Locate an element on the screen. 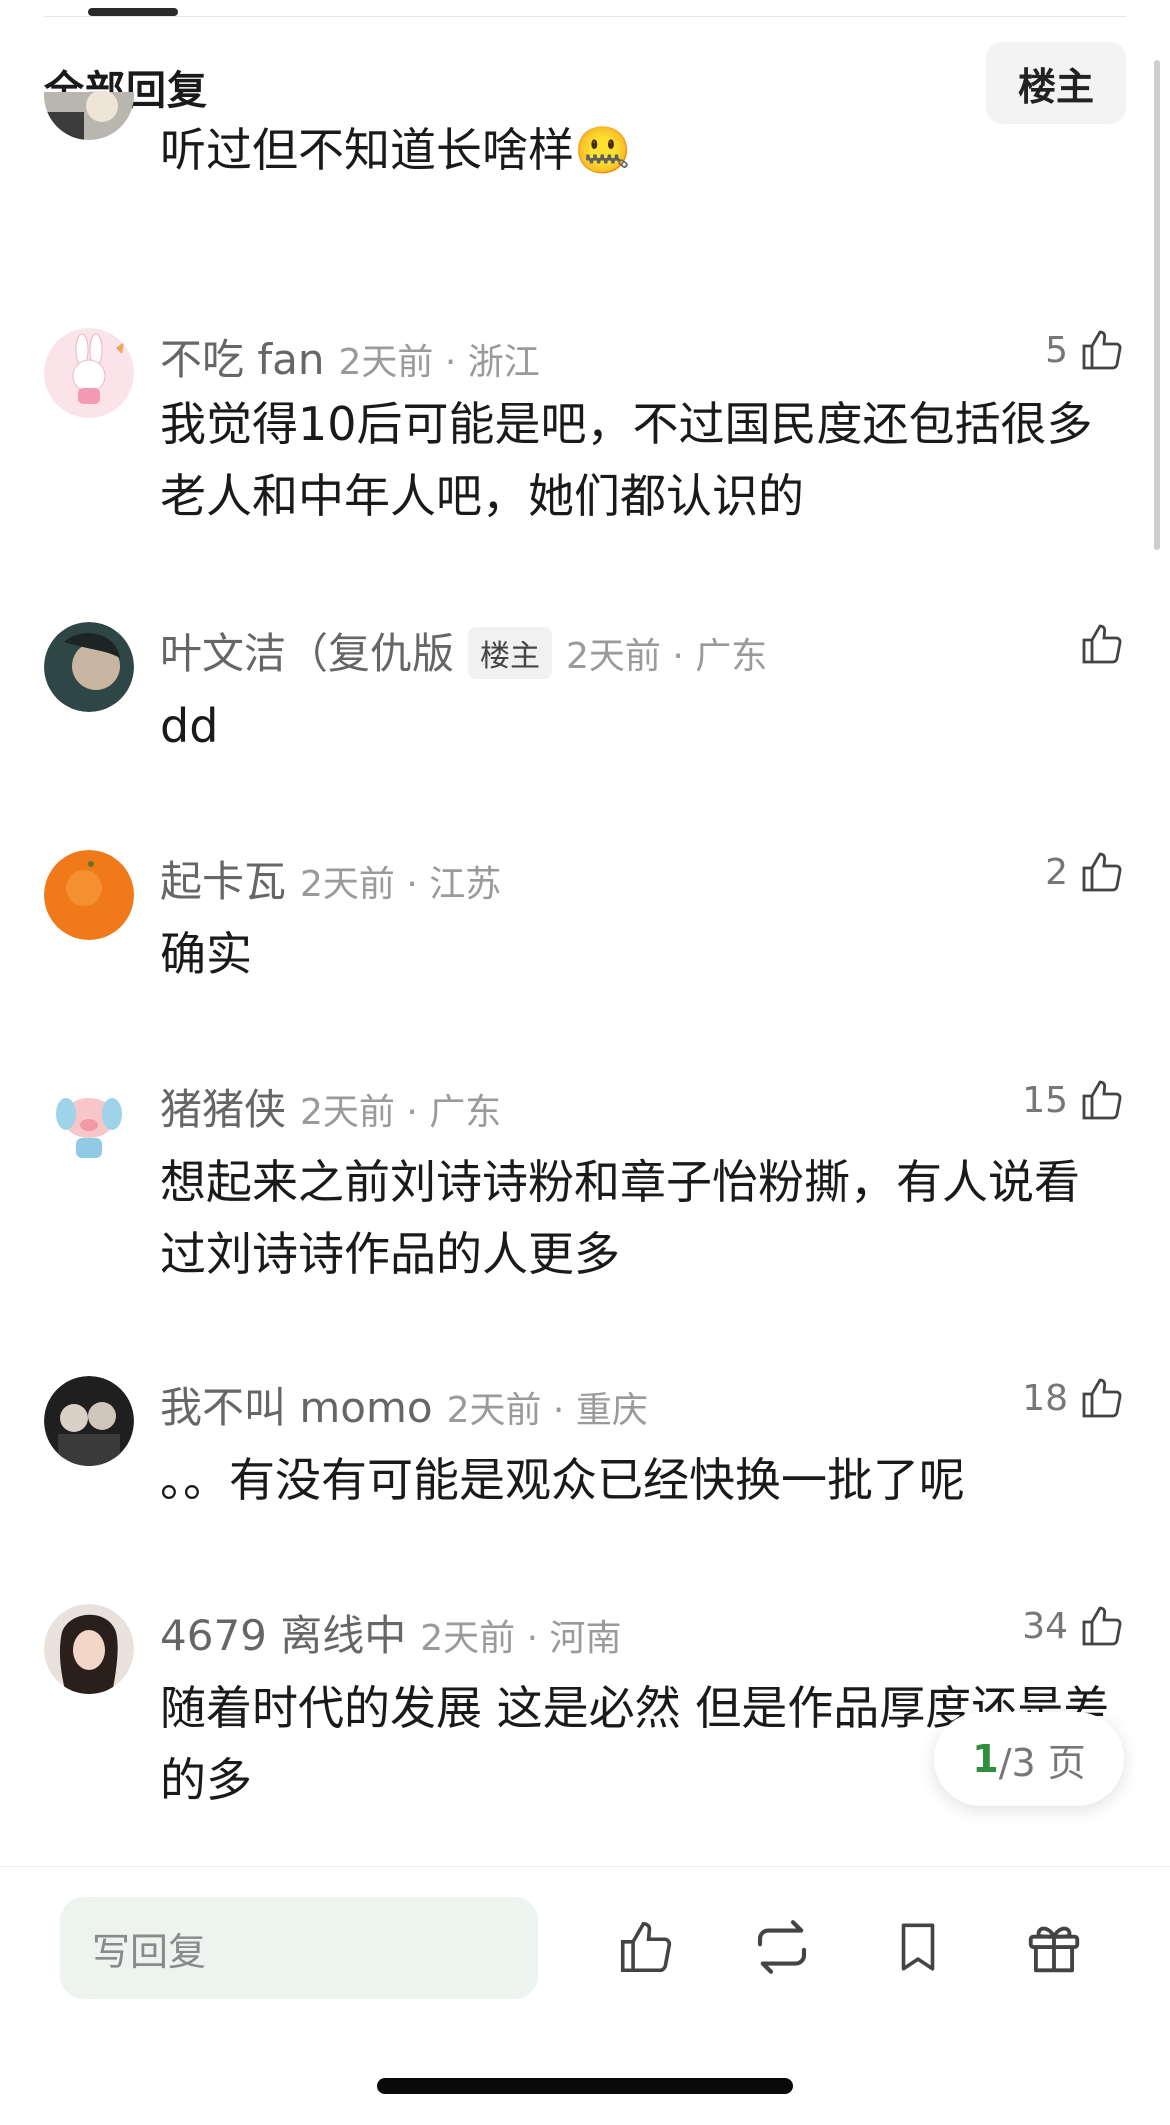 This screenshot has height=2125, width=1170. comment-text: 我觉得10后可能是吧，不过国民度还包括很多老人和中年人吧，她们都认识的 is located at coordinates (626, 460).